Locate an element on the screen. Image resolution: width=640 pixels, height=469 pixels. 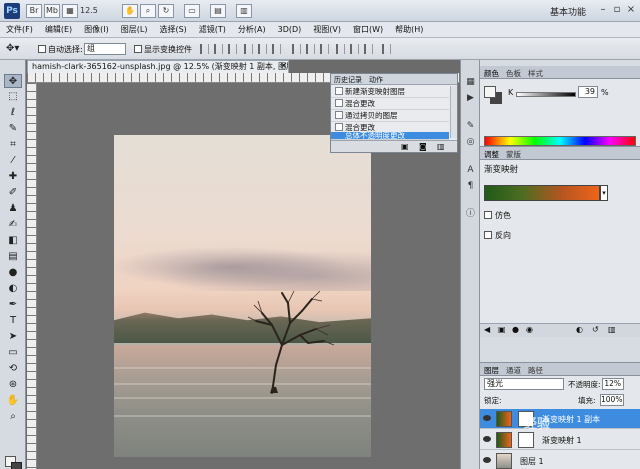
marquee-tool-icon: ⬚ is located at coordinates (13, 97).